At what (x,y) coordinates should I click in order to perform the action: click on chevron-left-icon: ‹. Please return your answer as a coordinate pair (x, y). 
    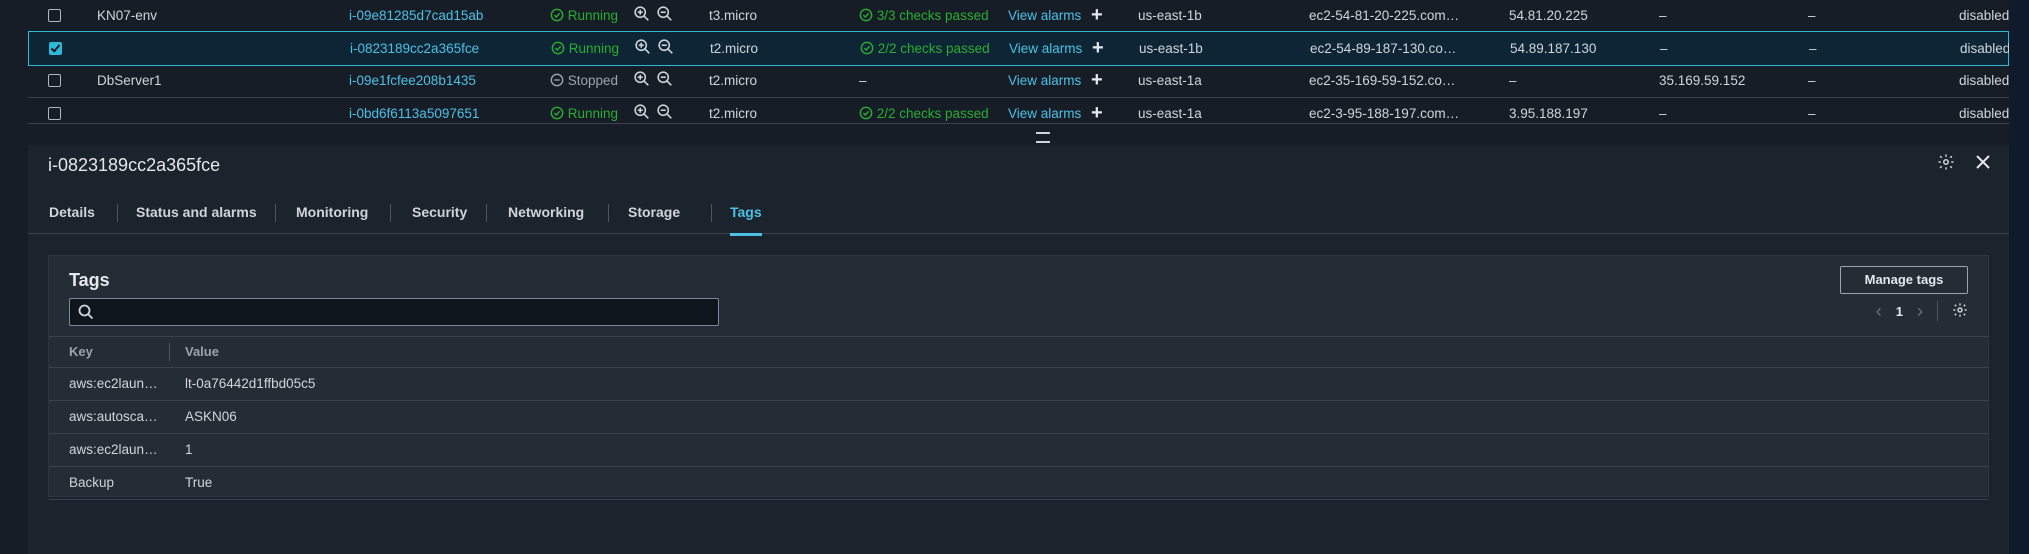
    Looking at the image, I should click on (1879, 311).